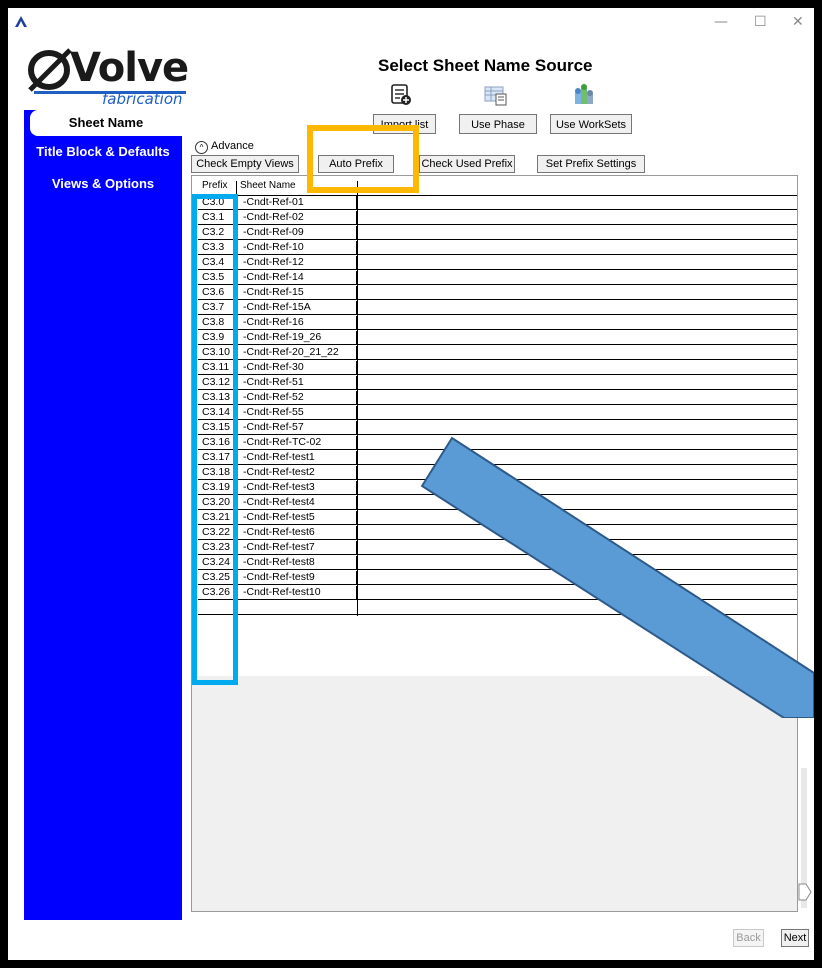 This screenshot has height=968, width=822. What do you see at coordinates (617, 577) in the screenshot?
I see `arrow-overlay` at bounding box center [617, 577].